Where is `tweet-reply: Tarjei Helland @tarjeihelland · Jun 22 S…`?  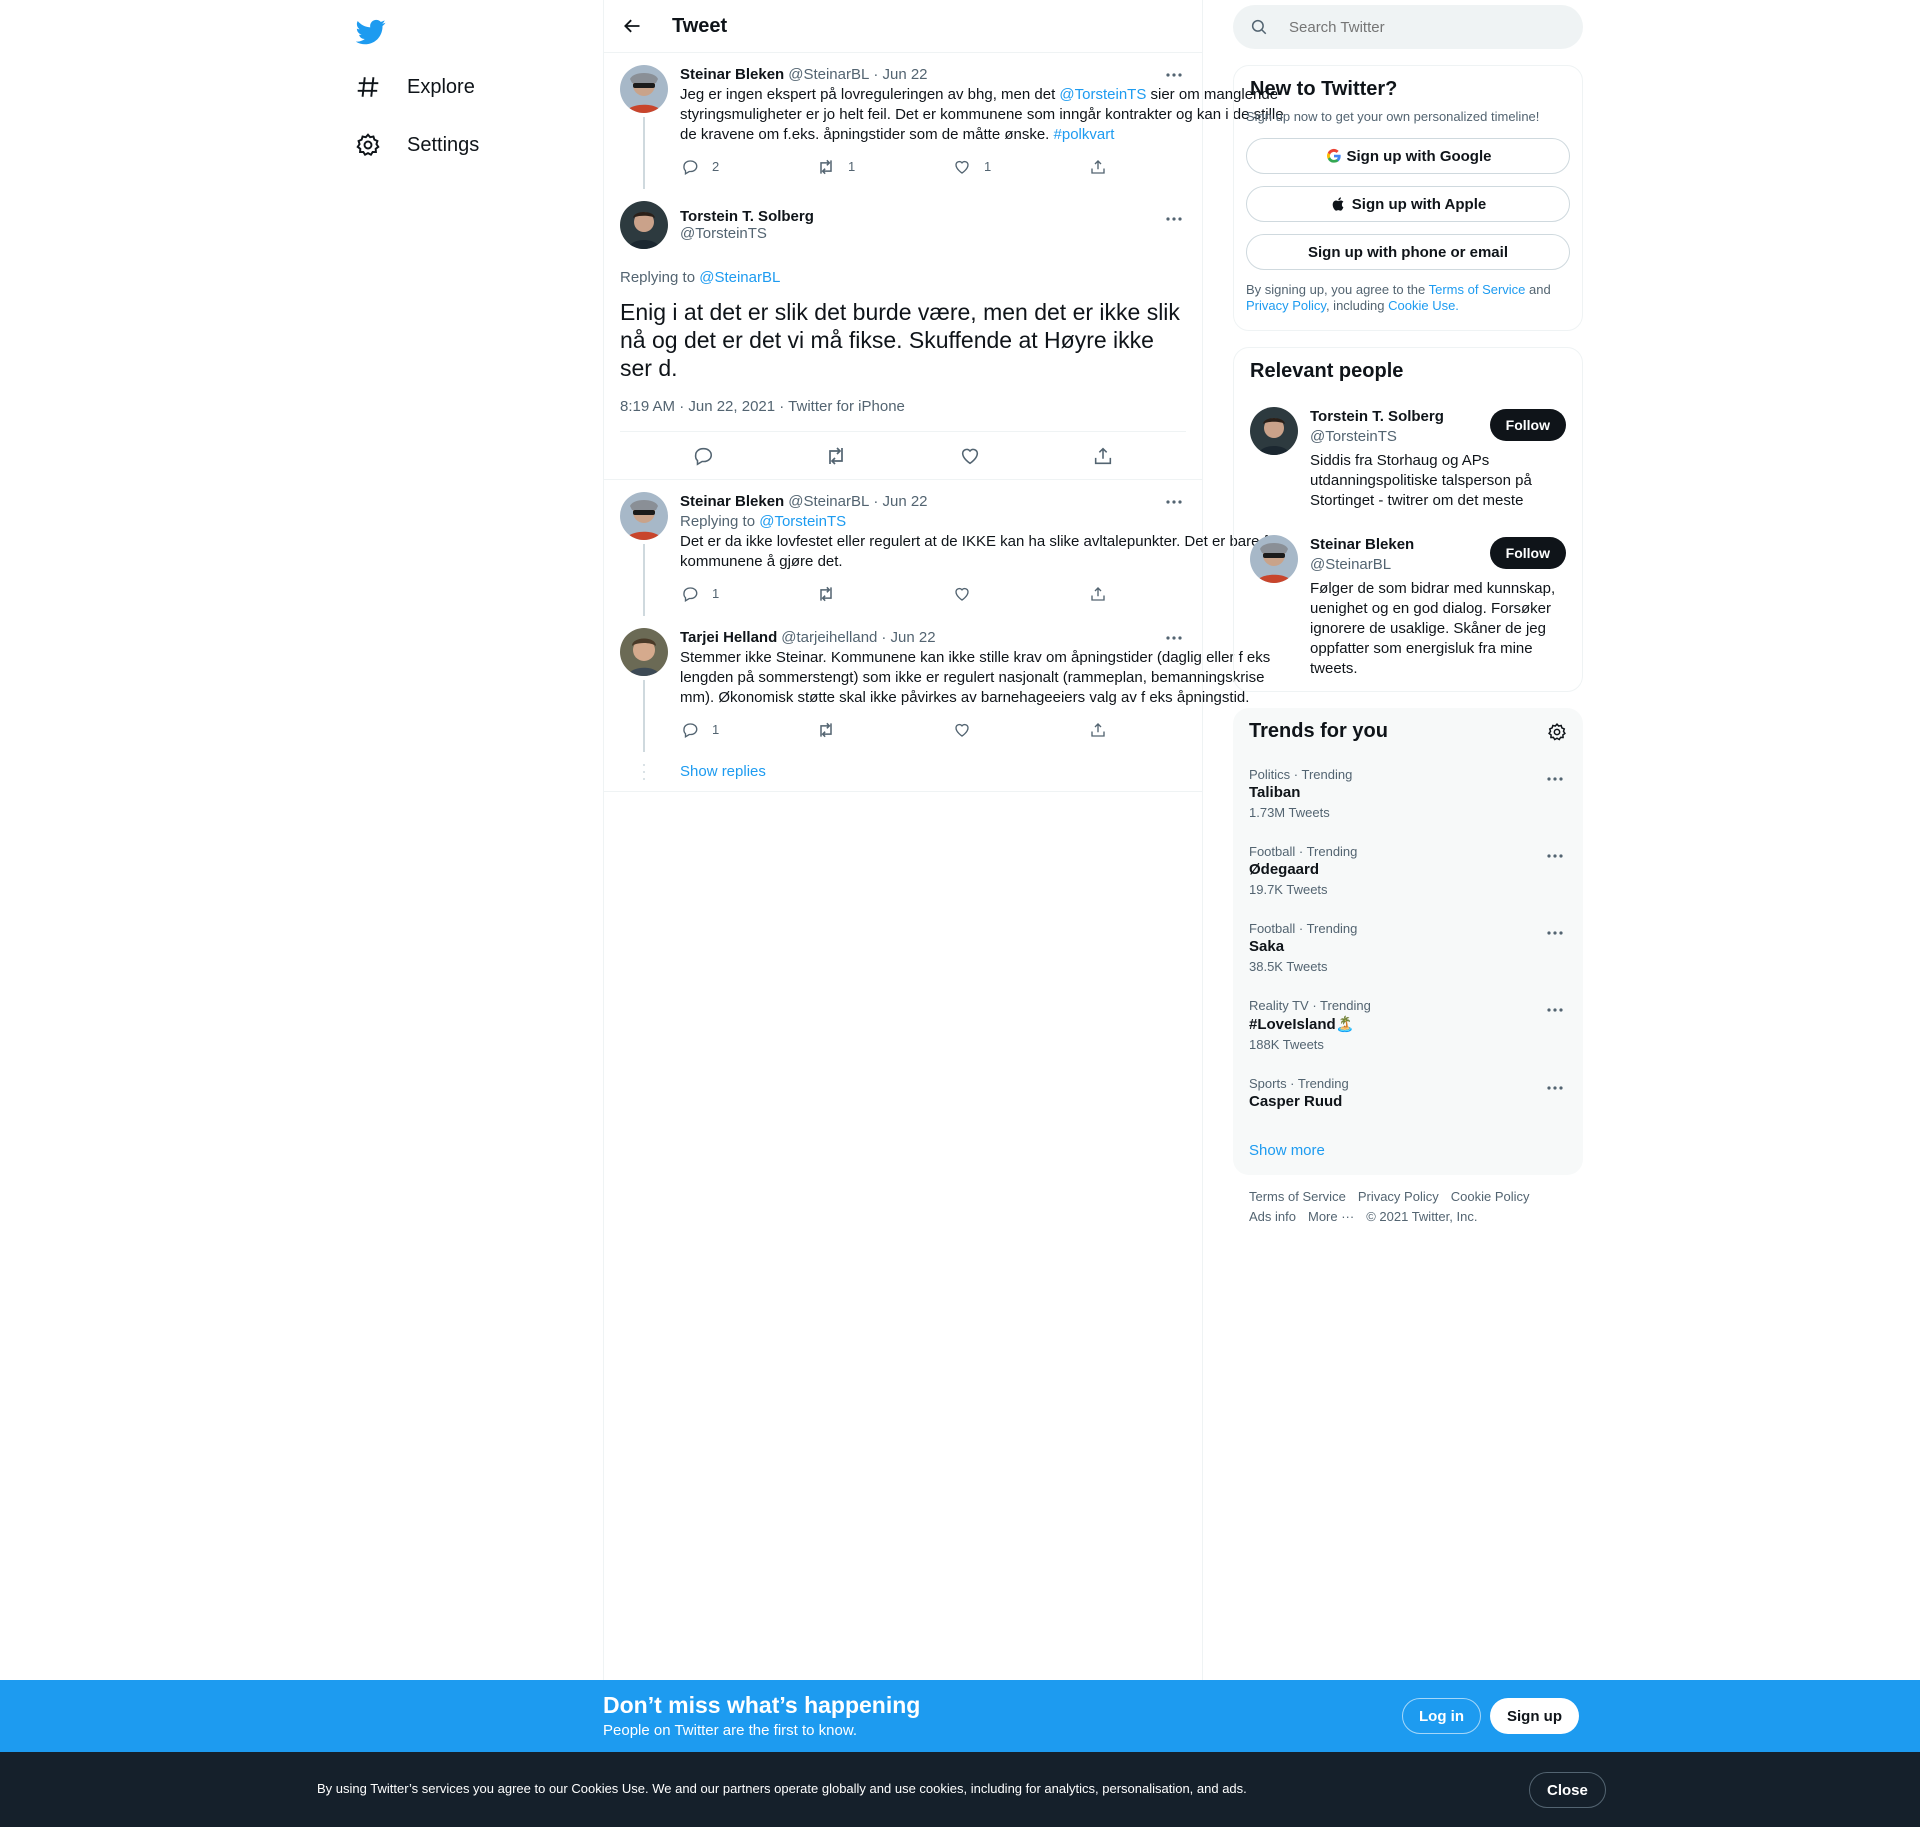
tweet-reply: Tarjei Helland @tarjeihelland · Jun 22 S… is located at coordinates (937, 684).